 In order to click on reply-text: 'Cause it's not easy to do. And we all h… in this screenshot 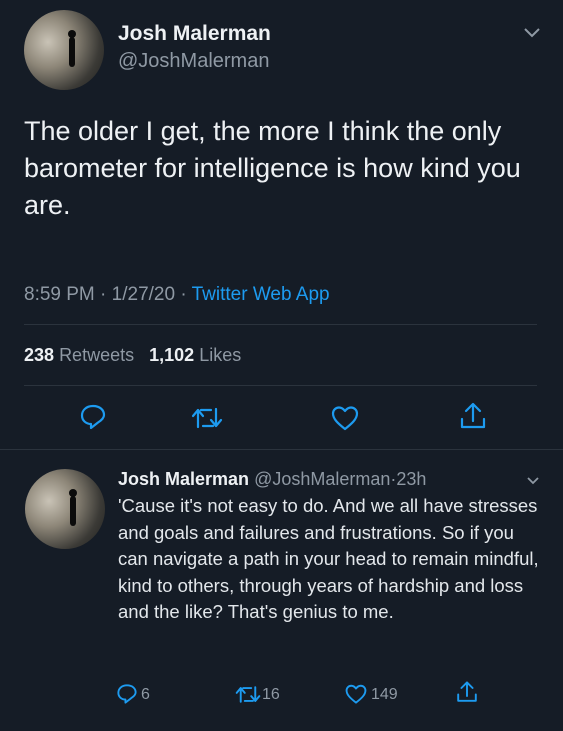, I will do `click(328, 558)`.